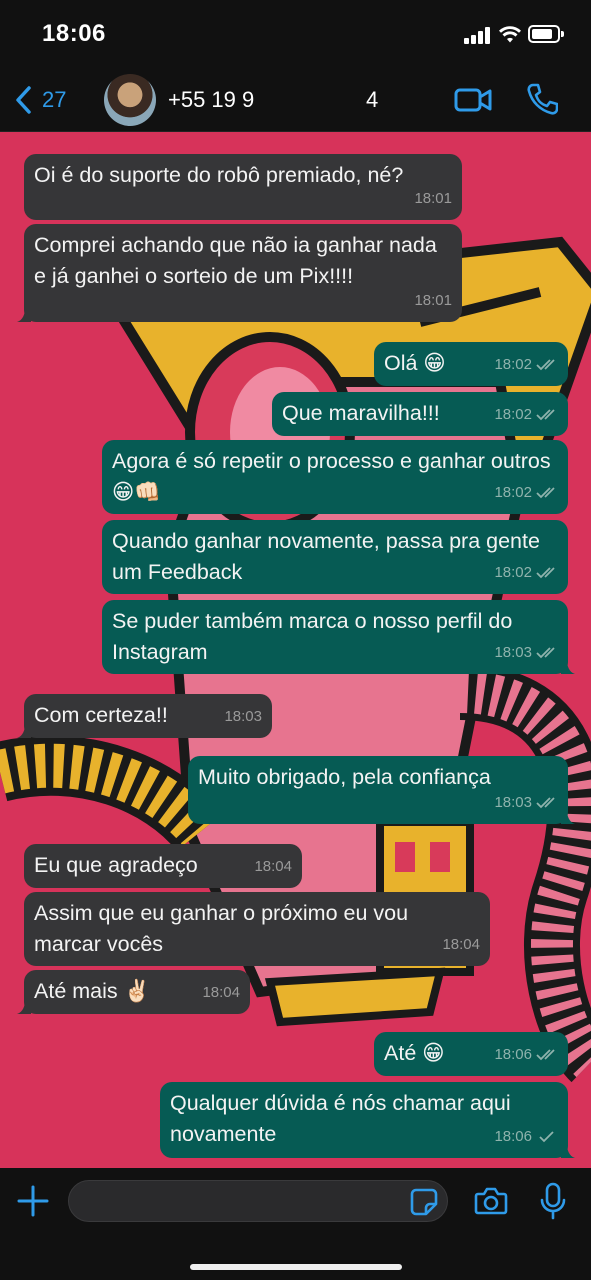 This screenshot has height=1280, width=591. I want to click on cellular-signal-icon, so click(478, 35).